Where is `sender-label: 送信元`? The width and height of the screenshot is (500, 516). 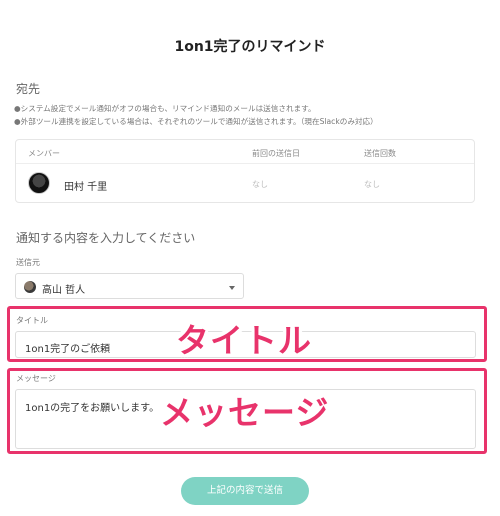 sender-label: 送信元 is located at coordinates (28, 262).